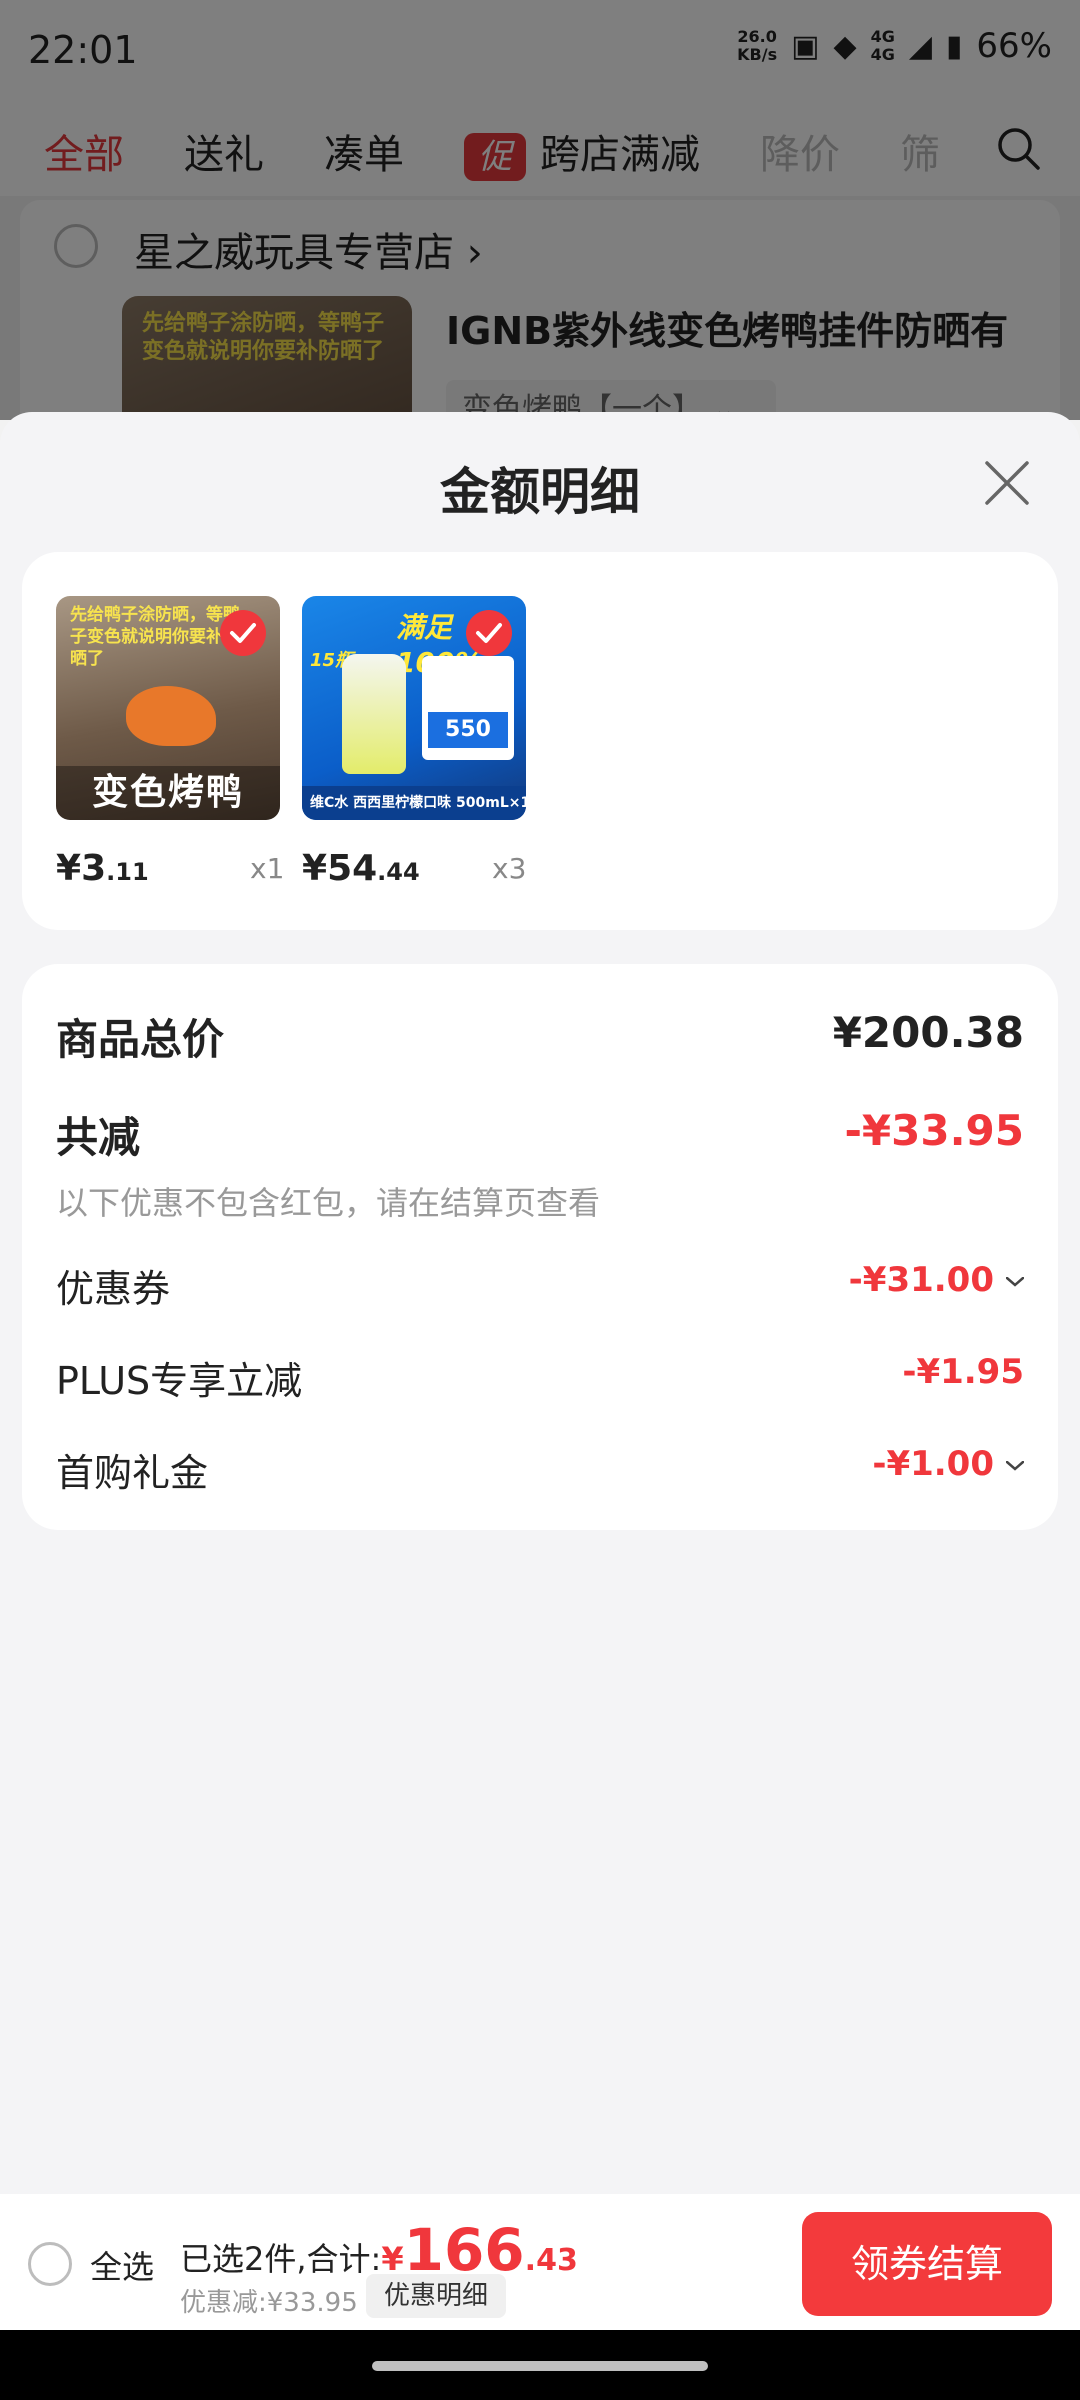  I want to click on item-thumbnail-duck: 先给鸭子涂防晒，等鸭子变色就说明你要补防晒了 变色烤鸭, so click(168, 708).